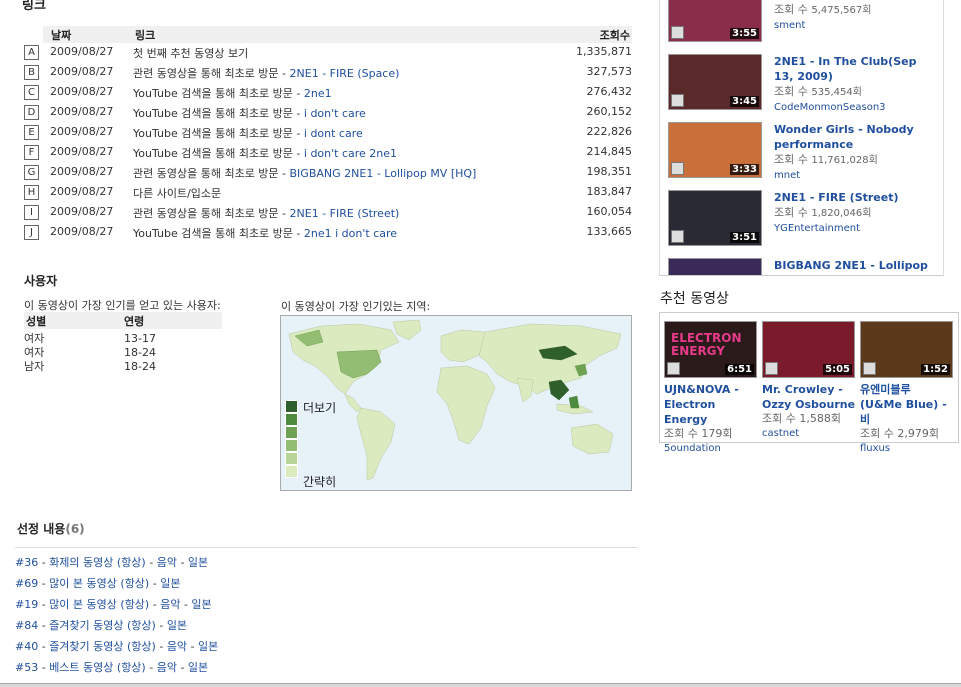 The height and width of the screenshot is (687, 961). What do you see at coordinates (26, 625) in the screenshot?
I see `featured-rank-link: #84` at bounding box center [26, 625].